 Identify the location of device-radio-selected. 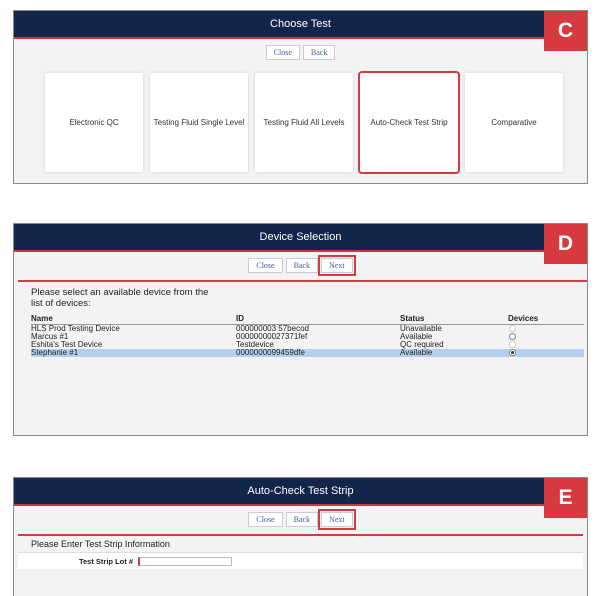
(512, 353).